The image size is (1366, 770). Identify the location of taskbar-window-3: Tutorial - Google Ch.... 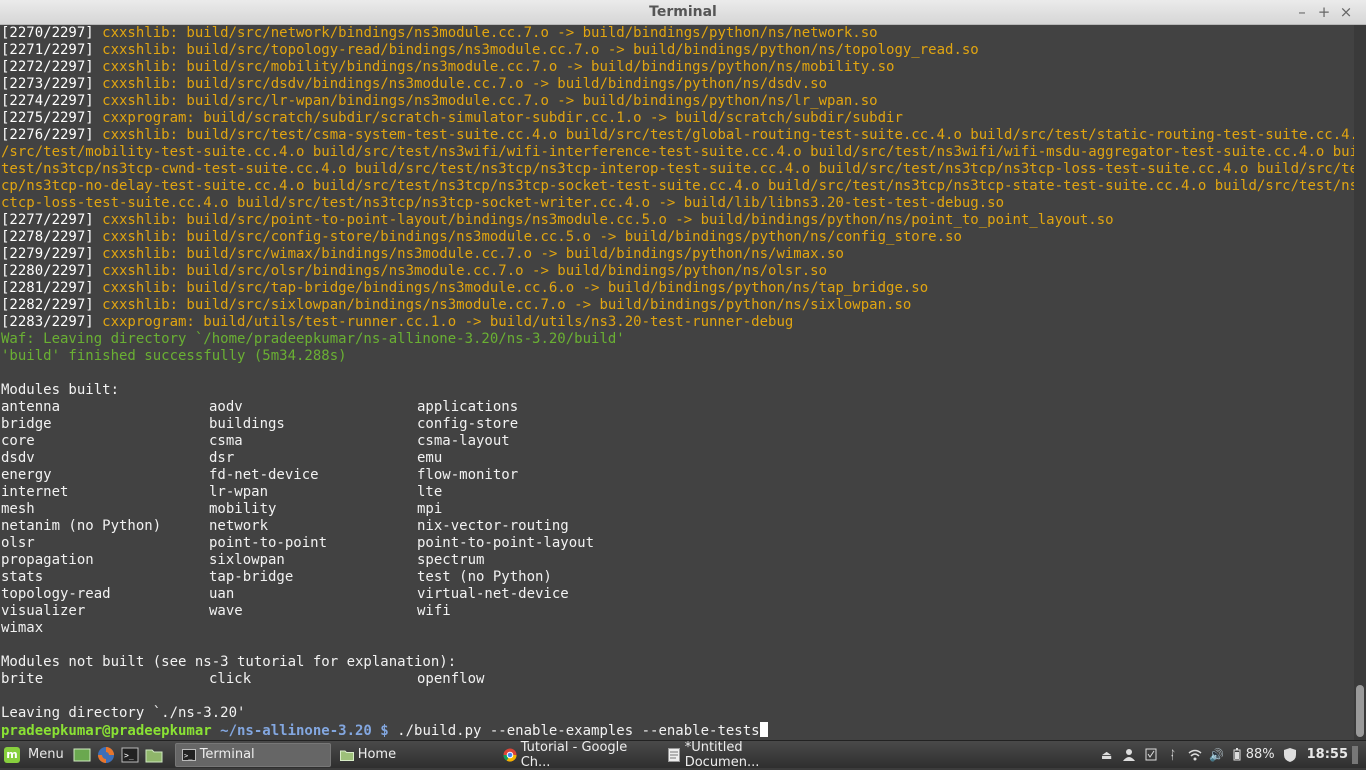
(578, 754).